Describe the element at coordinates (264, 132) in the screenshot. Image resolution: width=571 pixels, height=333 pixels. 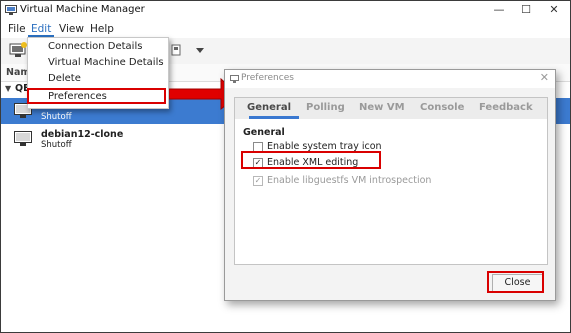
I see `section-title: General` at that location.